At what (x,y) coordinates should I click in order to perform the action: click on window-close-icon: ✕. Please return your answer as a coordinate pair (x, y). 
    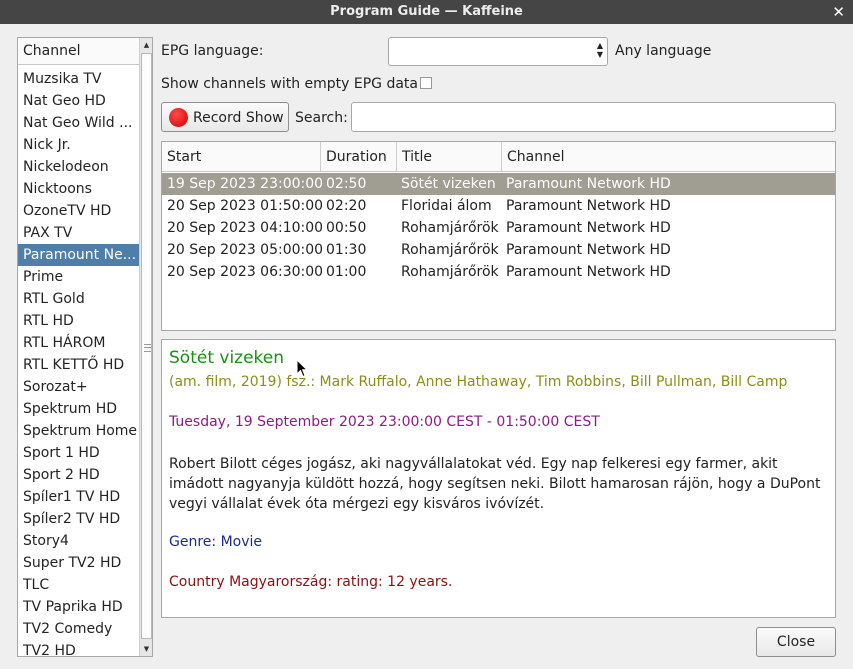
    Looking at the image, I should click on (838, 12).